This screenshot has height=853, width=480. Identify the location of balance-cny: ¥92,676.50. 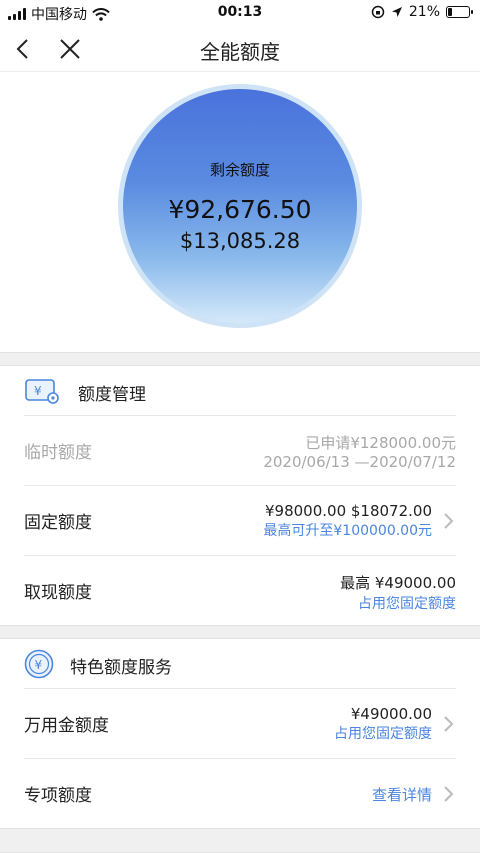
(240, 209).